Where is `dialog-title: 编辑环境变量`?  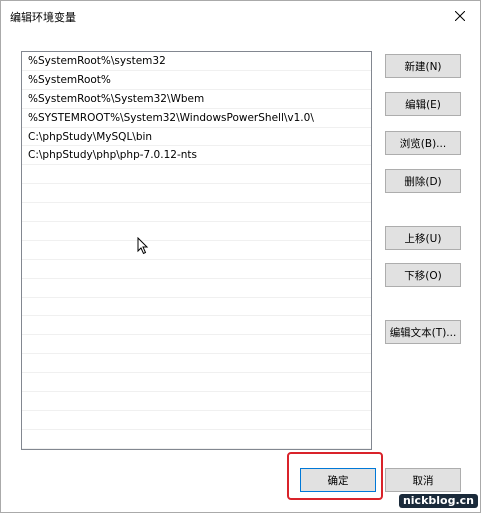
dialog-title: 编辑环境变量 is located at coordinates (43, 17).